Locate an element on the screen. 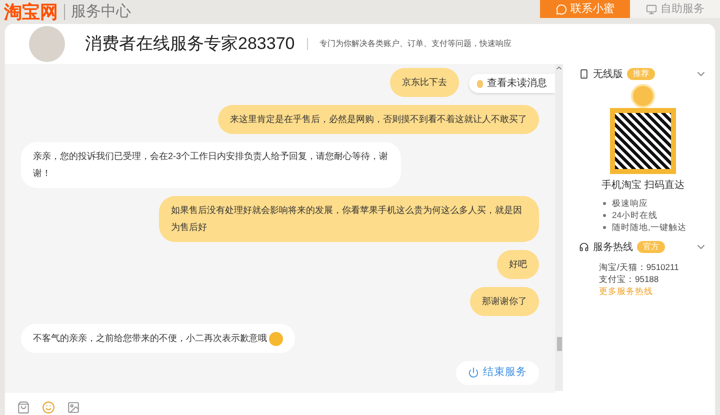 This screenshot has width=720, height=415. chat-icon is located at coordinates (561, 9).